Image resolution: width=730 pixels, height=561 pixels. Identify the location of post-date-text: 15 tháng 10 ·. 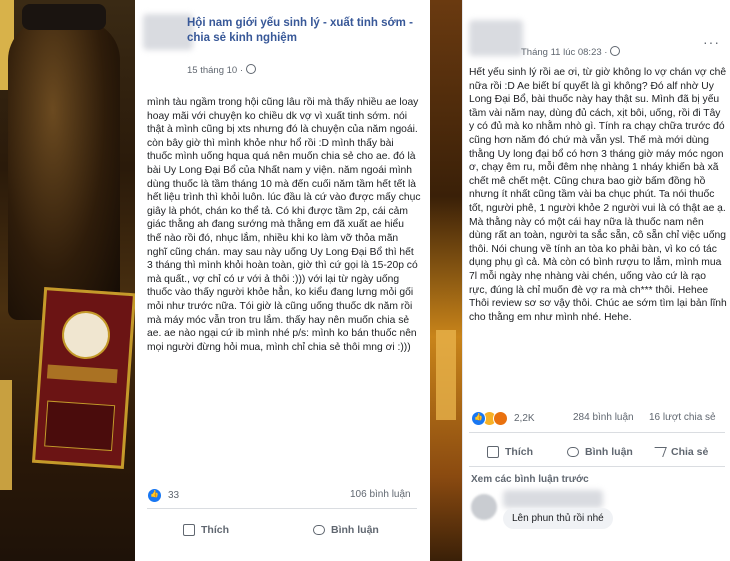
(215, 70).